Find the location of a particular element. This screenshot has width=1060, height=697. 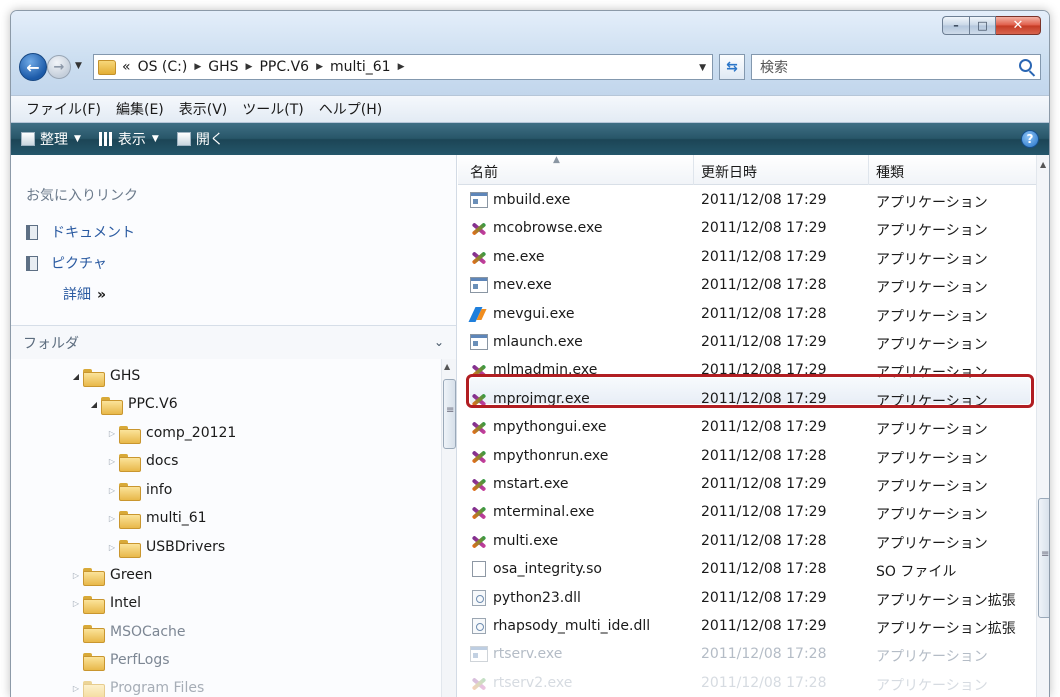

breadcrumb-ppc-v6: PPC.V6 is located at coordinates (284, 67).